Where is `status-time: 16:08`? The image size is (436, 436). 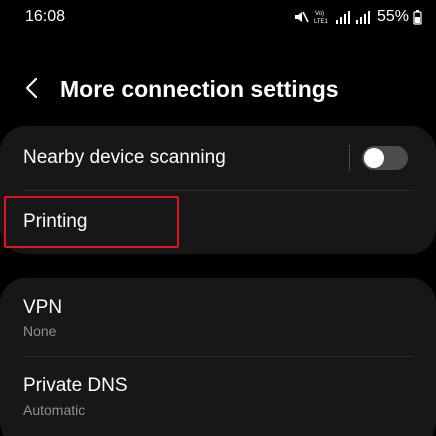 status-time: 16:08 is located at coordinates (45, 16).